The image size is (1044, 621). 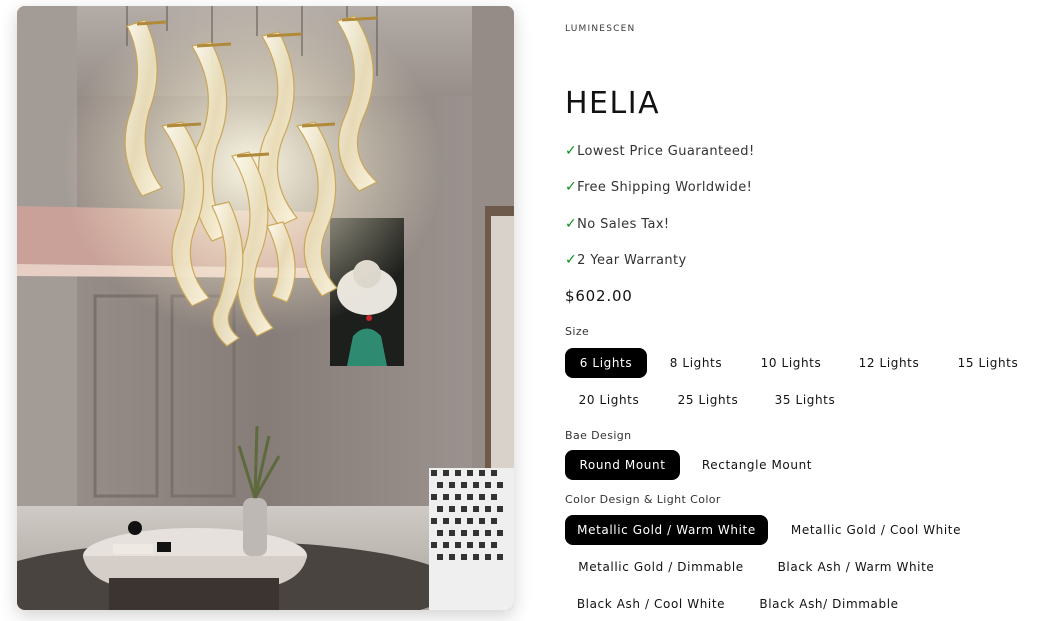 I want to click on base-option-rectangle-mount: Rectangle Mount, so click(x=757, y=465).